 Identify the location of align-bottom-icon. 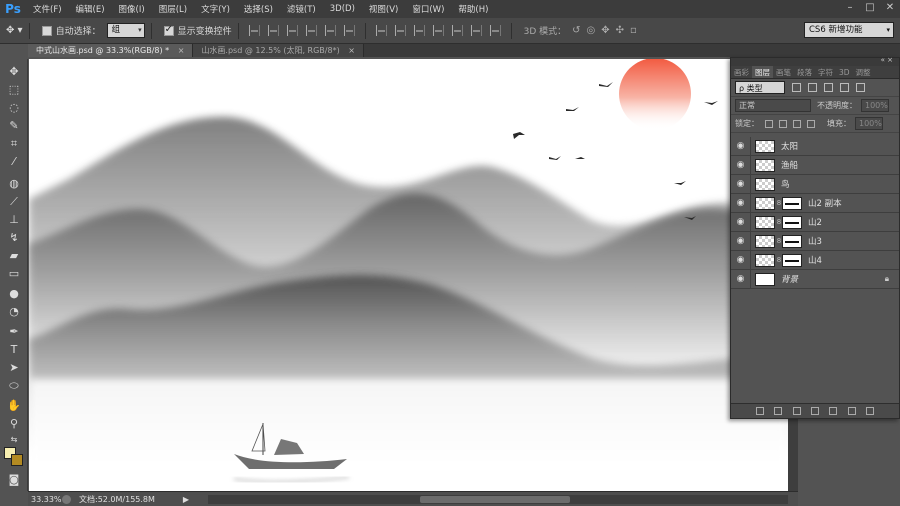
(292, 30).